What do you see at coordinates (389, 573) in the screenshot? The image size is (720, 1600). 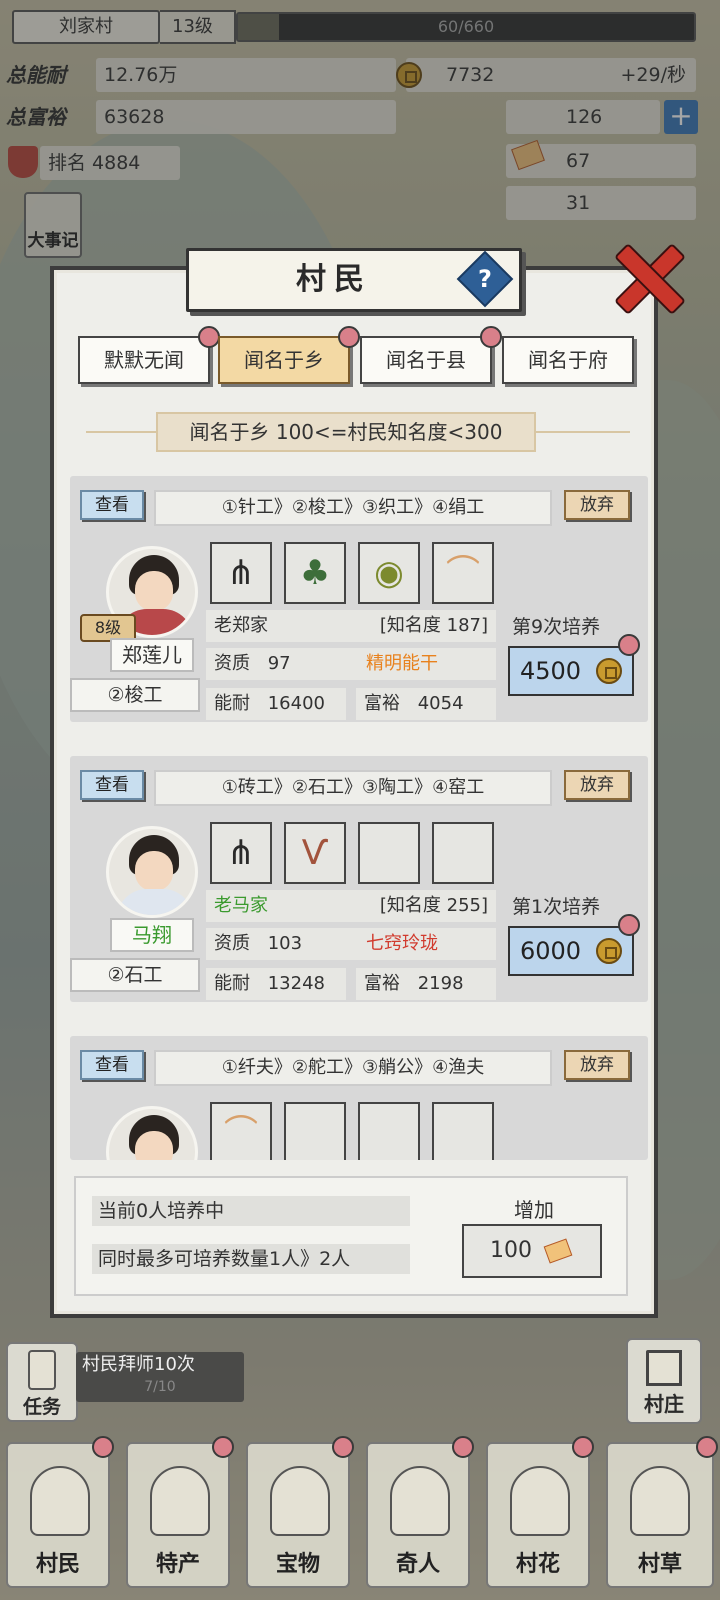 I see `basket-icon: ◉` at bounding box center [389, 573].